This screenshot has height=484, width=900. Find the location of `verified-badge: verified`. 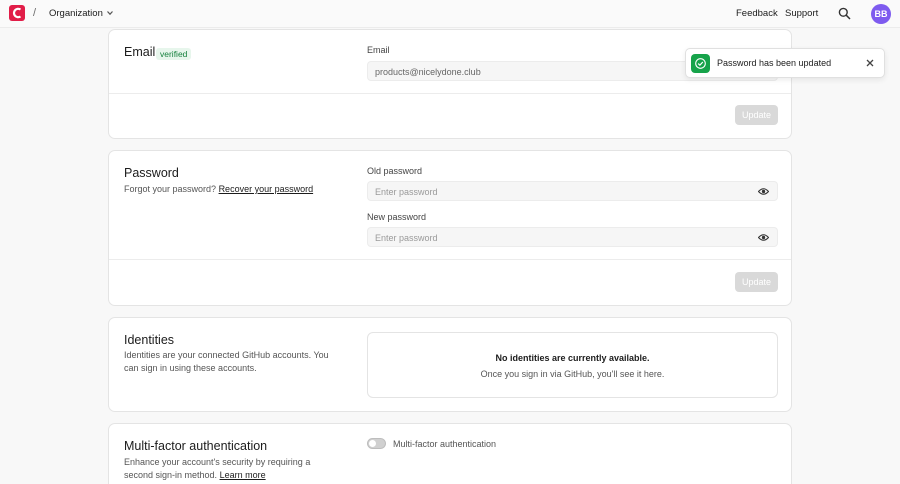

verified-badge: verified is located at coordinates (174, 54).